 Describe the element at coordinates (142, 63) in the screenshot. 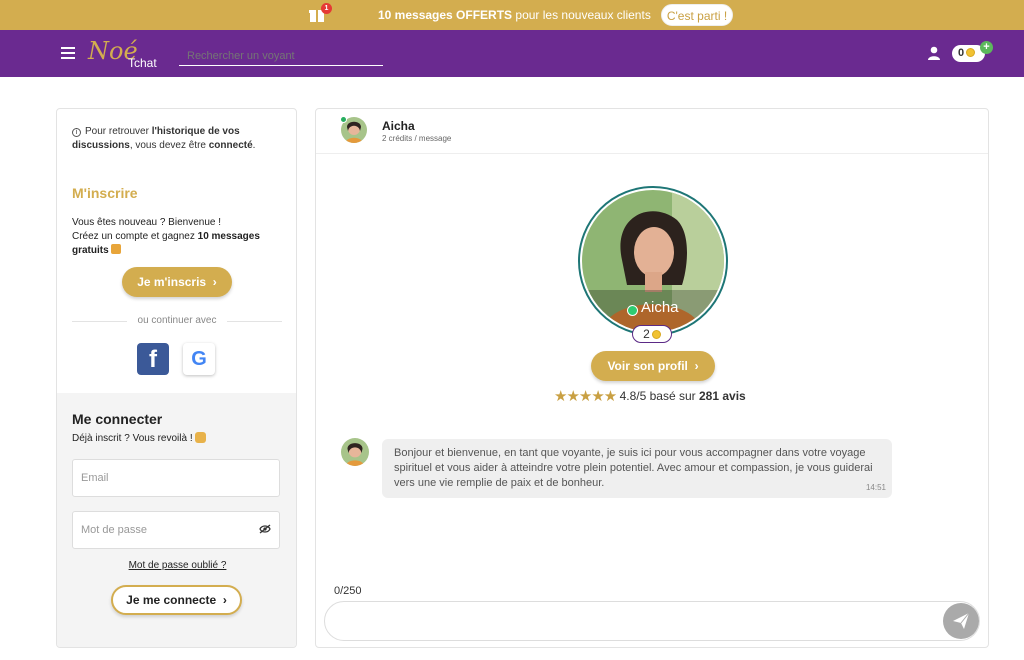

I see `logo-word: Tchat` at that location.